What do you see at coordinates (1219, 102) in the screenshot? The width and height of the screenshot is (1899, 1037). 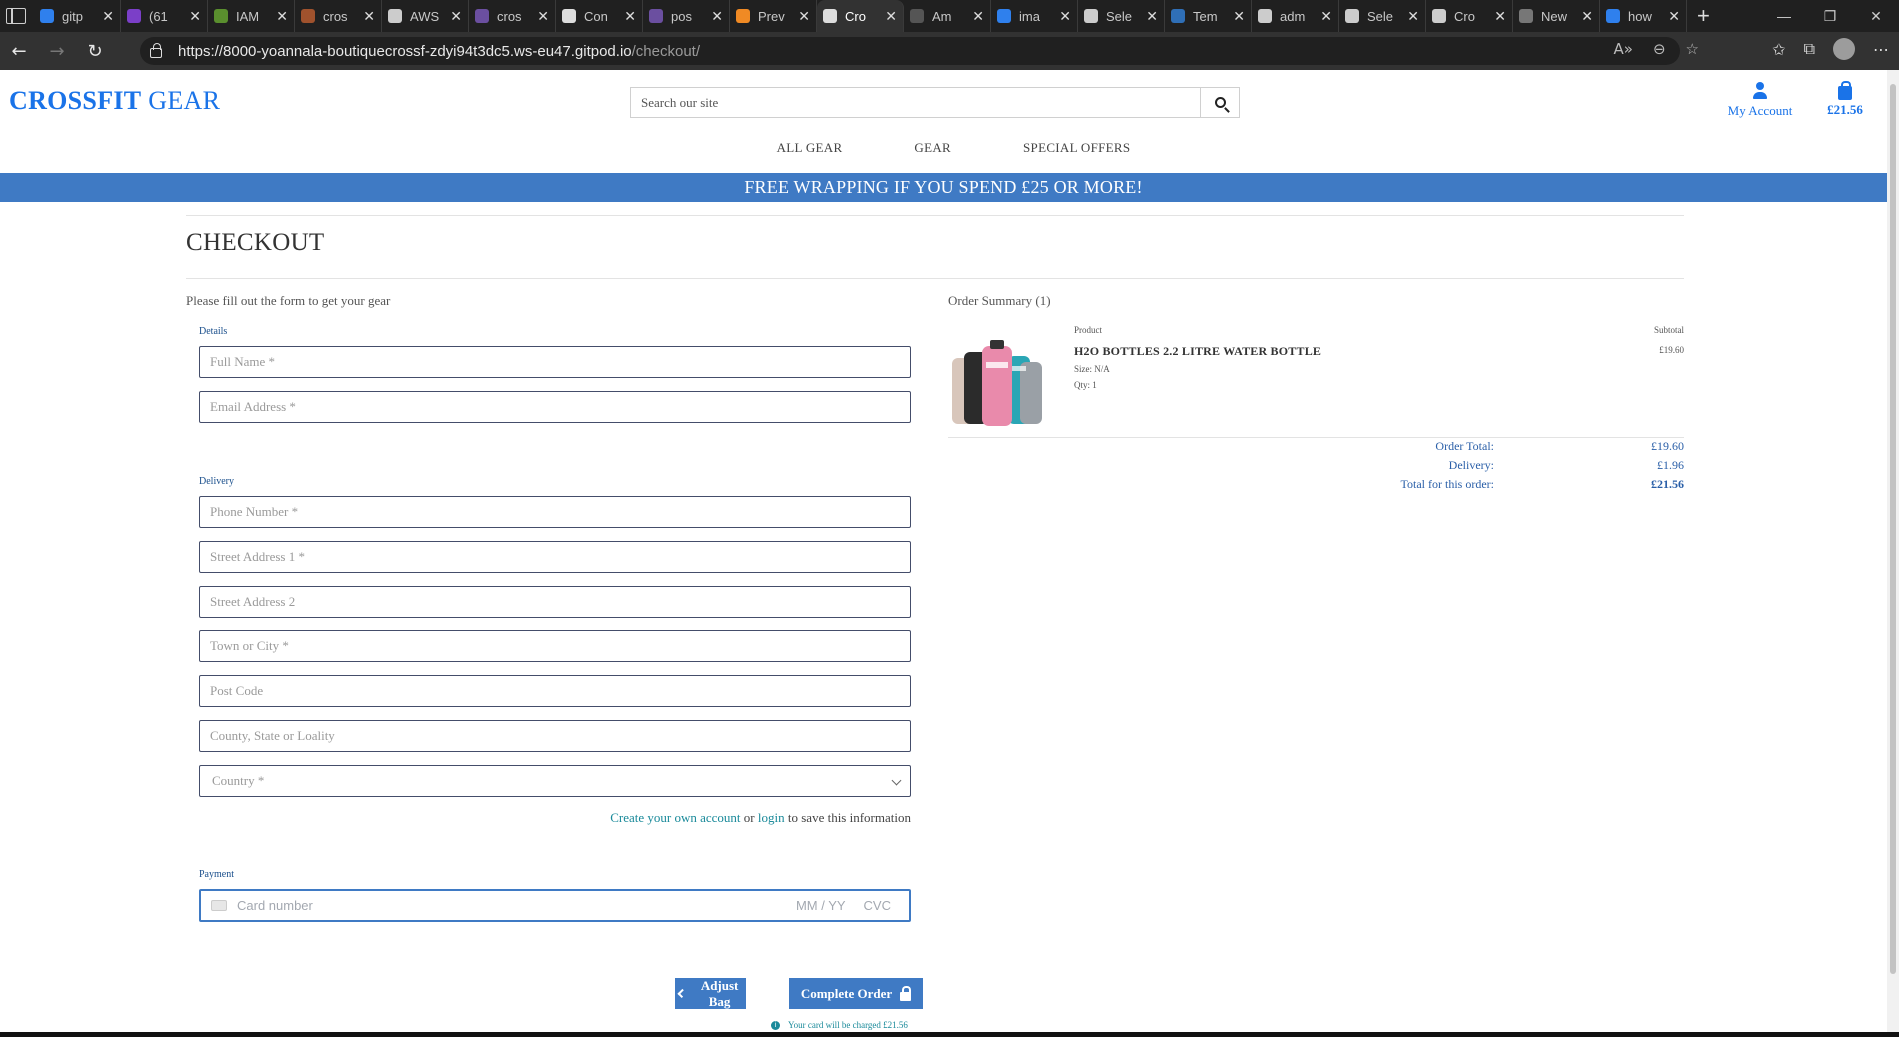 I see `search-button` at bounding box center [1219, 102].